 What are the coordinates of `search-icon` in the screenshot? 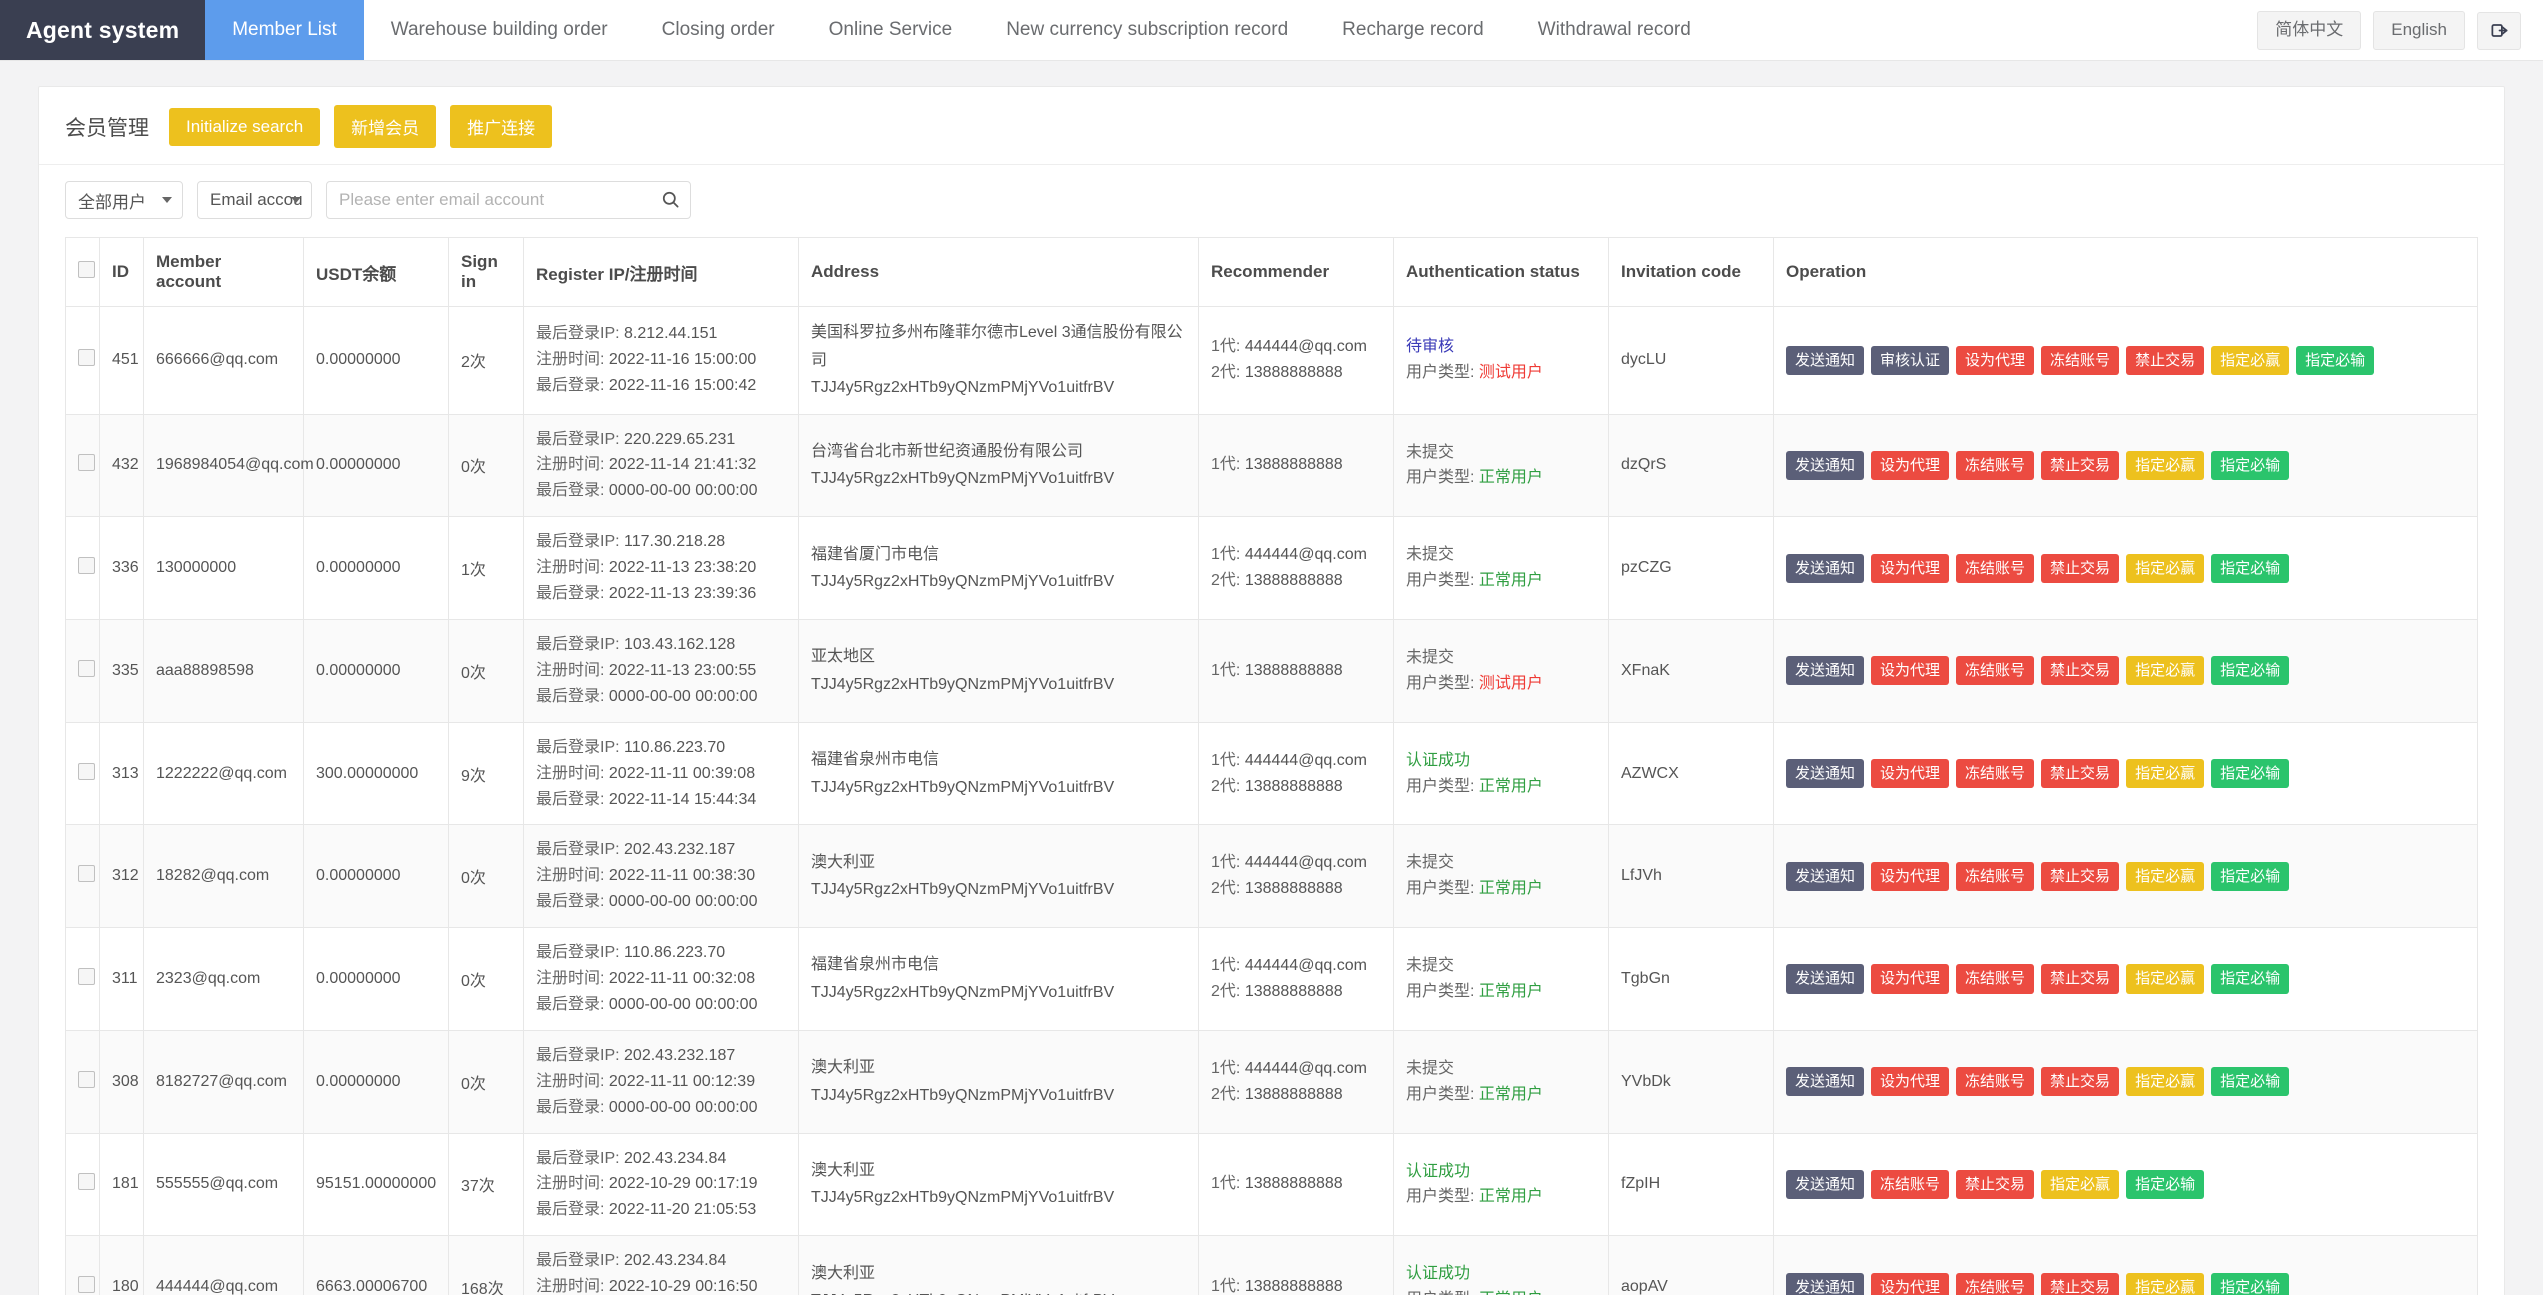 It's located at (670, 199).